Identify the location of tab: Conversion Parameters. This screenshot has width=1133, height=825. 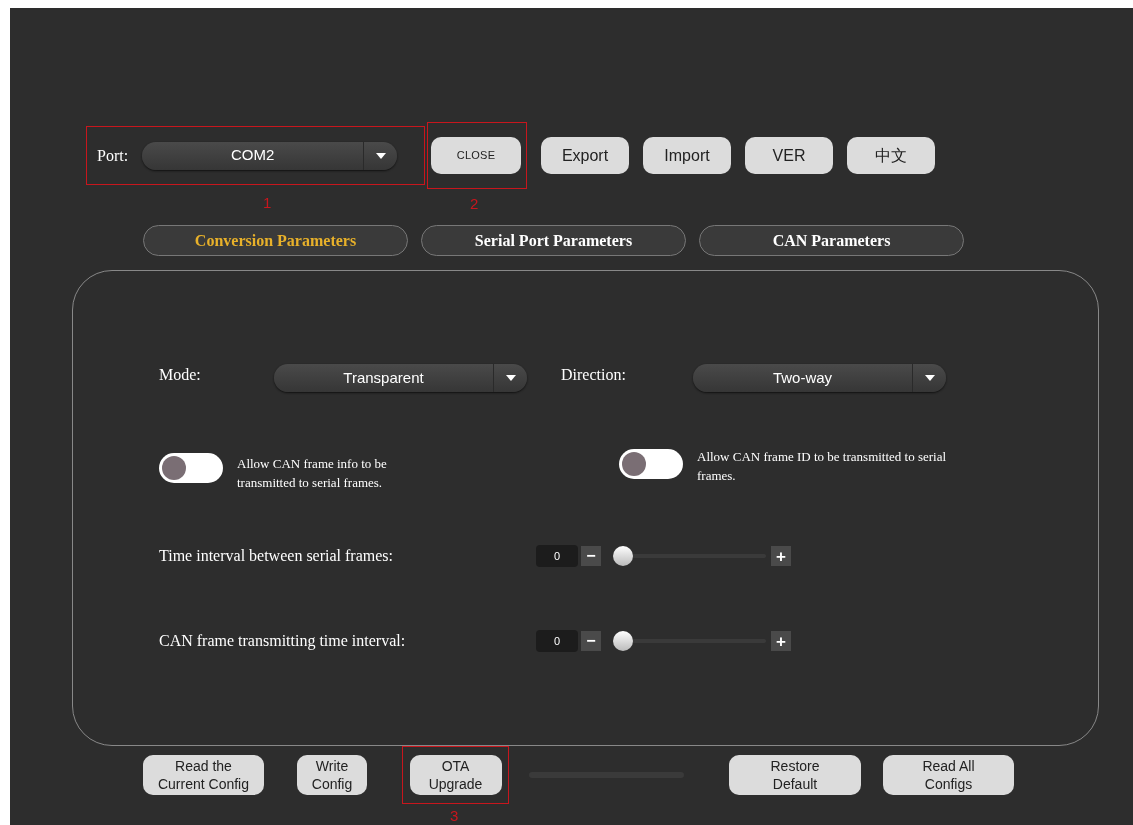
(275, 240).